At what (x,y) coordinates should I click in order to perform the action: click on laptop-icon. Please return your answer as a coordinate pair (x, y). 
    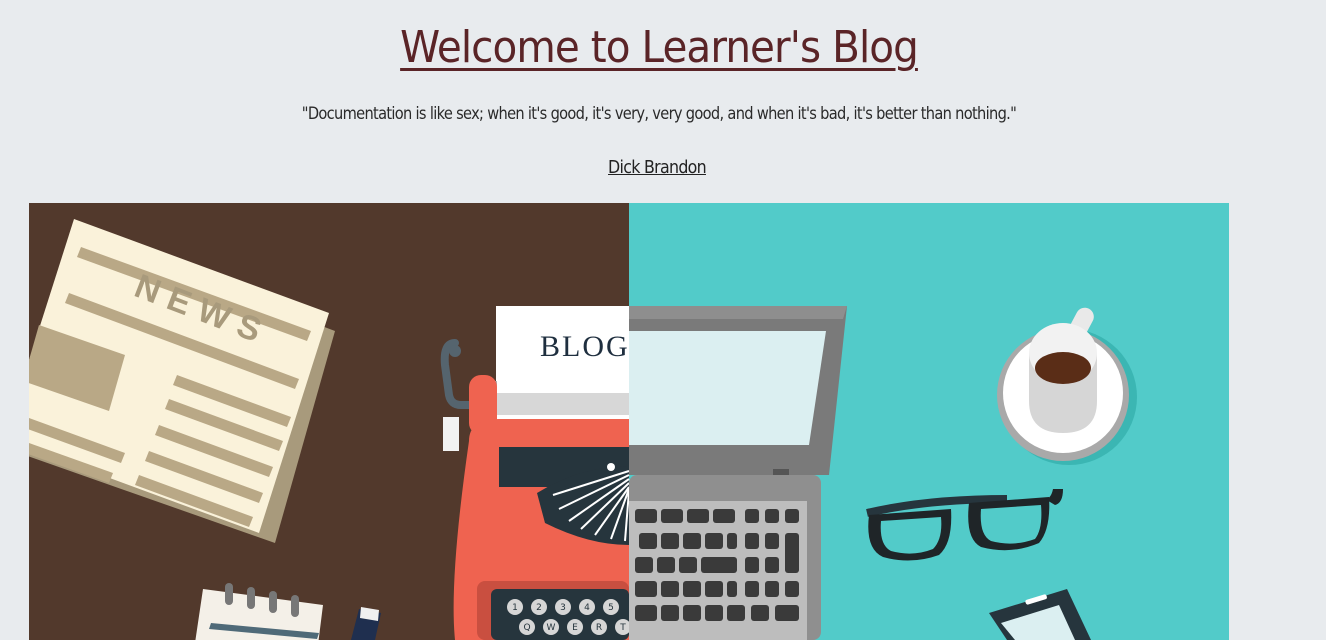
    Looking at the image, I should click on (738, 473).